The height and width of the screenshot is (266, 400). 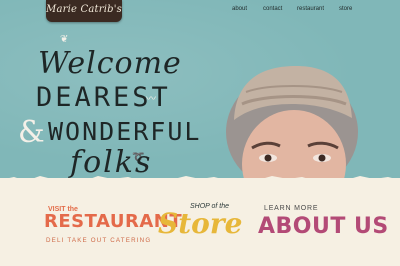 I want to click on restaurant-subtitle: DELI TAKE OUT CATERING, so click(x=99, y=240).